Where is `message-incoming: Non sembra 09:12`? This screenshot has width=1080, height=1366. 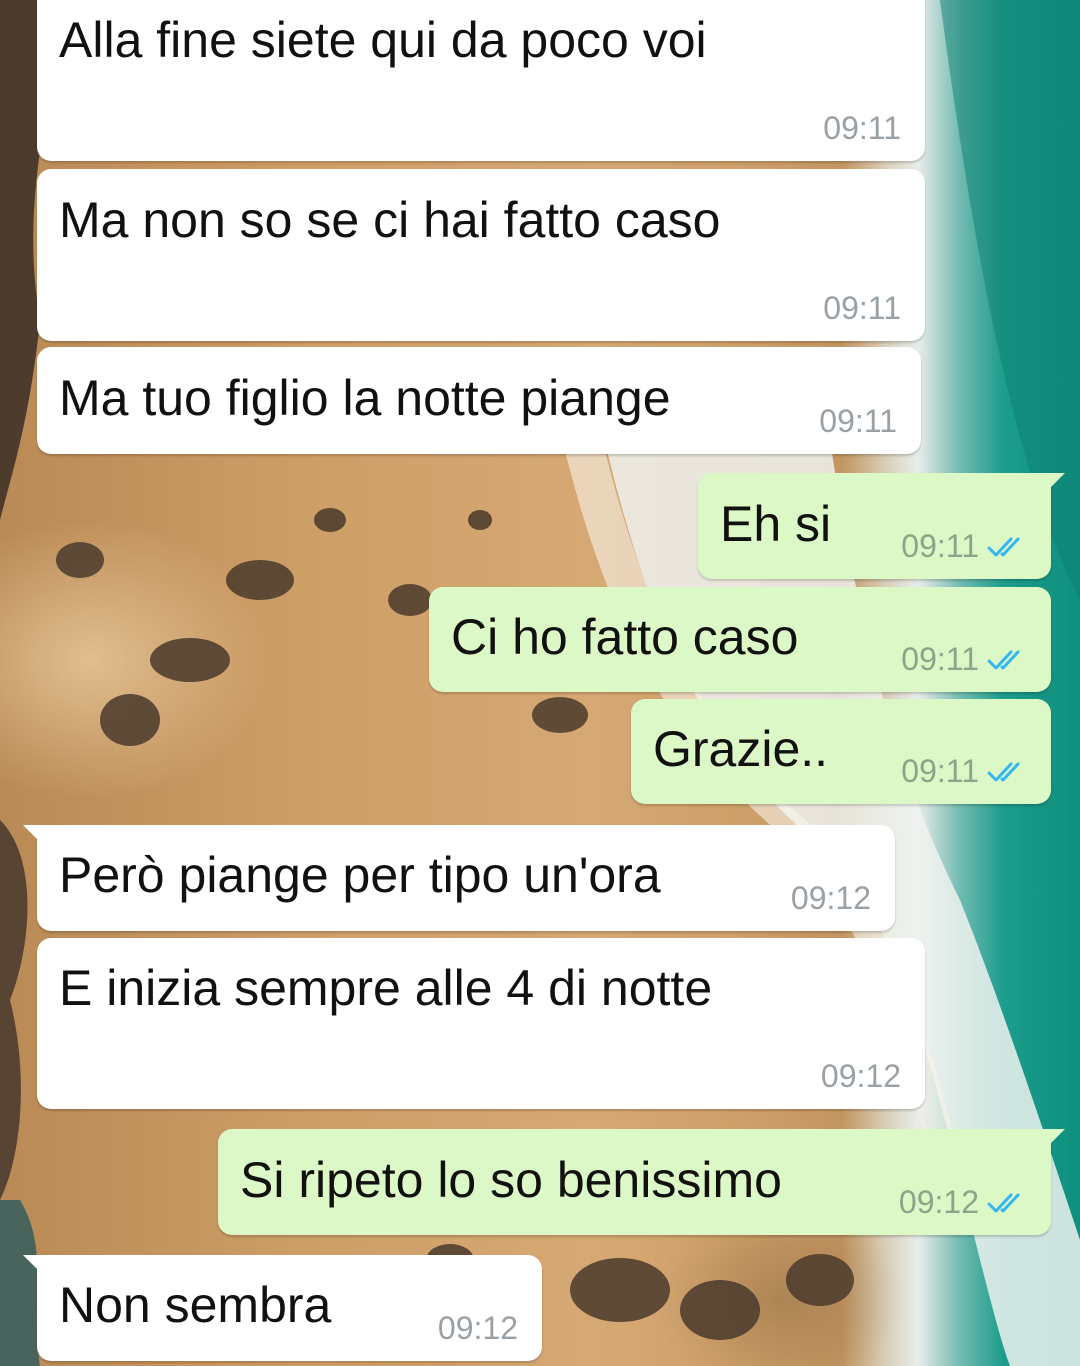 message-incoming: Non sembra 09:12 is located at coordinates (282, 1308).